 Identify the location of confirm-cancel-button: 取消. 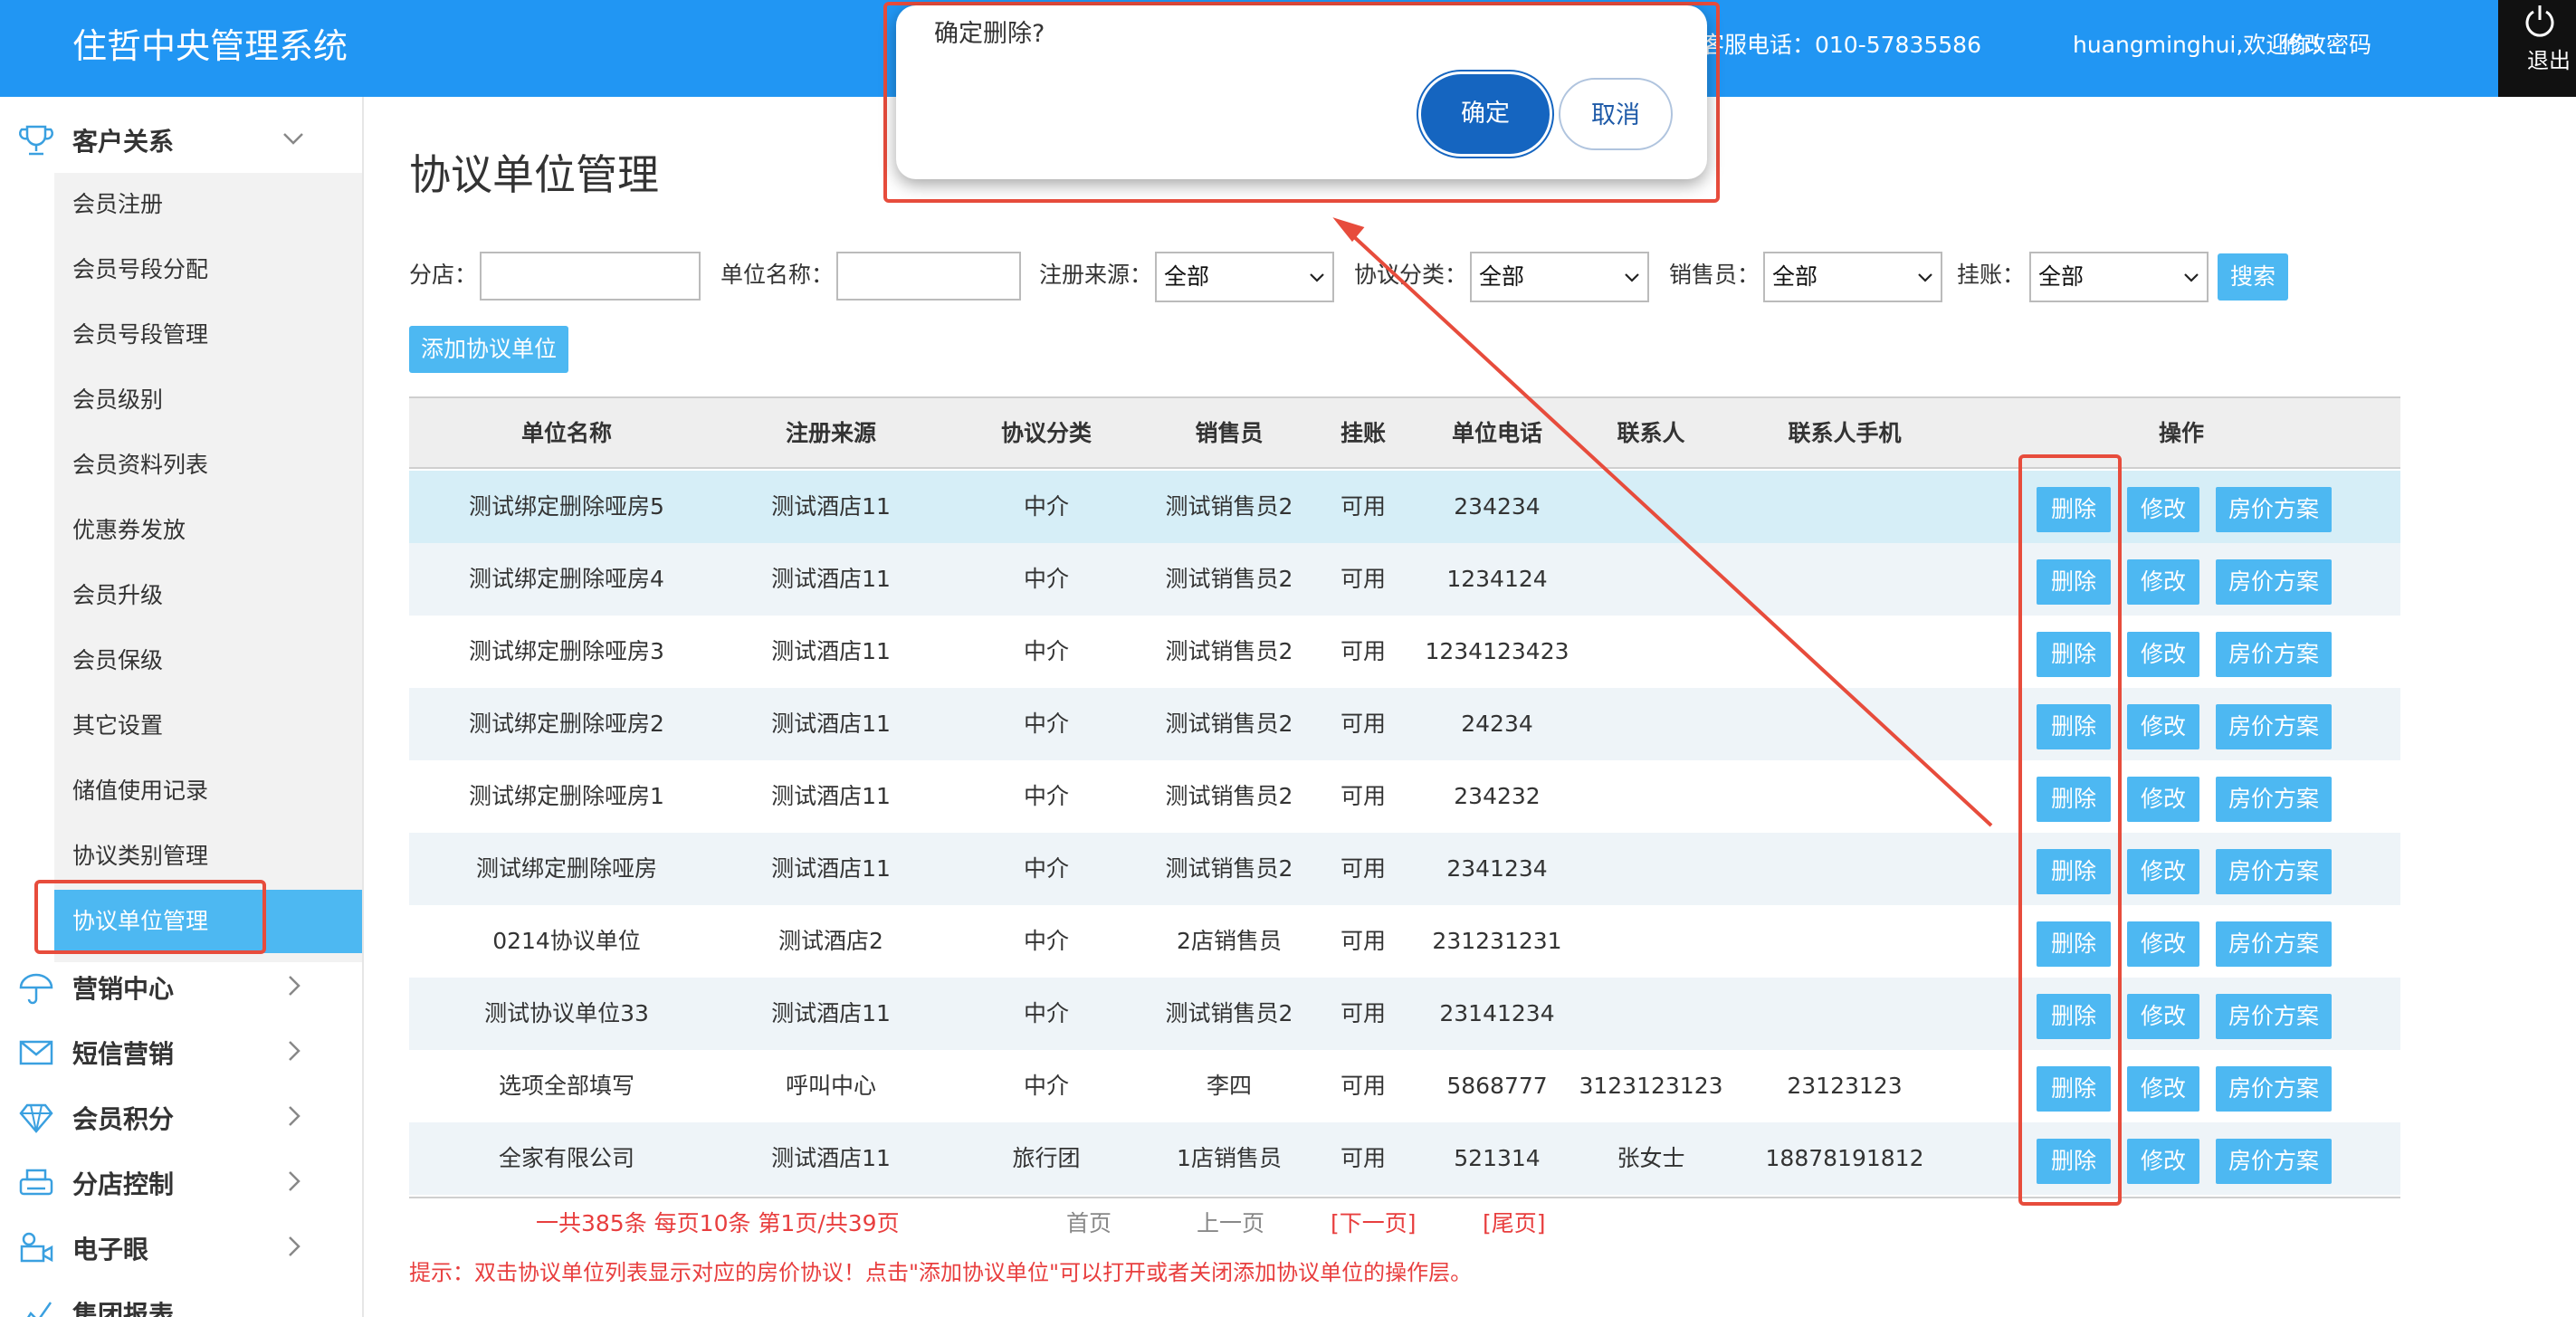
(1616, 114).